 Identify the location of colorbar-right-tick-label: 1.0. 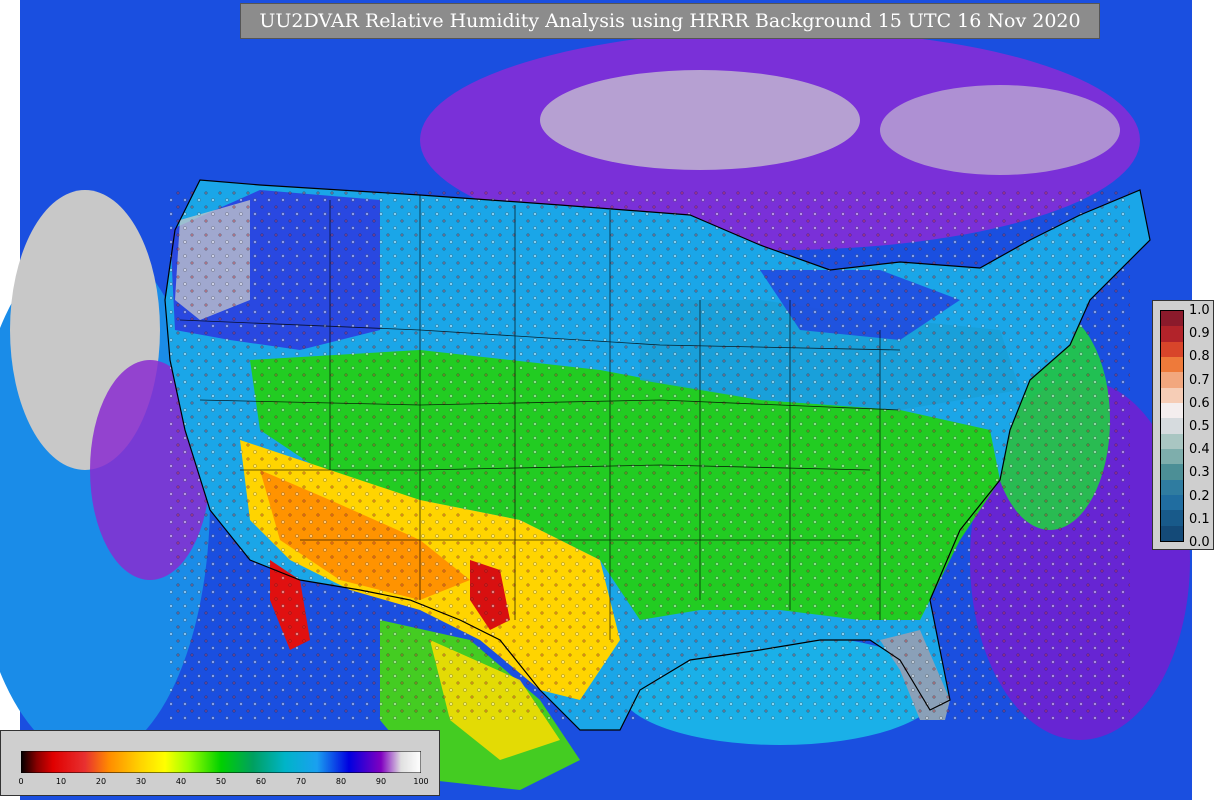
(1199, 310).